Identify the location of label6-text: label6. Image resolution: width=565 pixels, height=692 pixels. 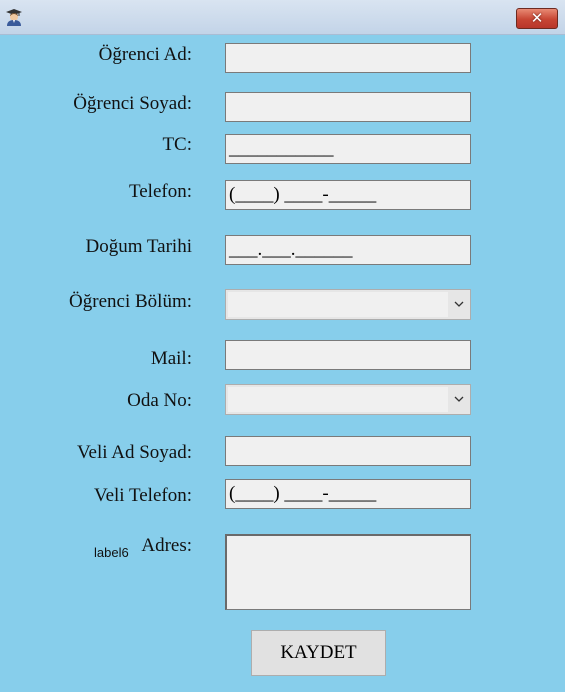
(111, 552).